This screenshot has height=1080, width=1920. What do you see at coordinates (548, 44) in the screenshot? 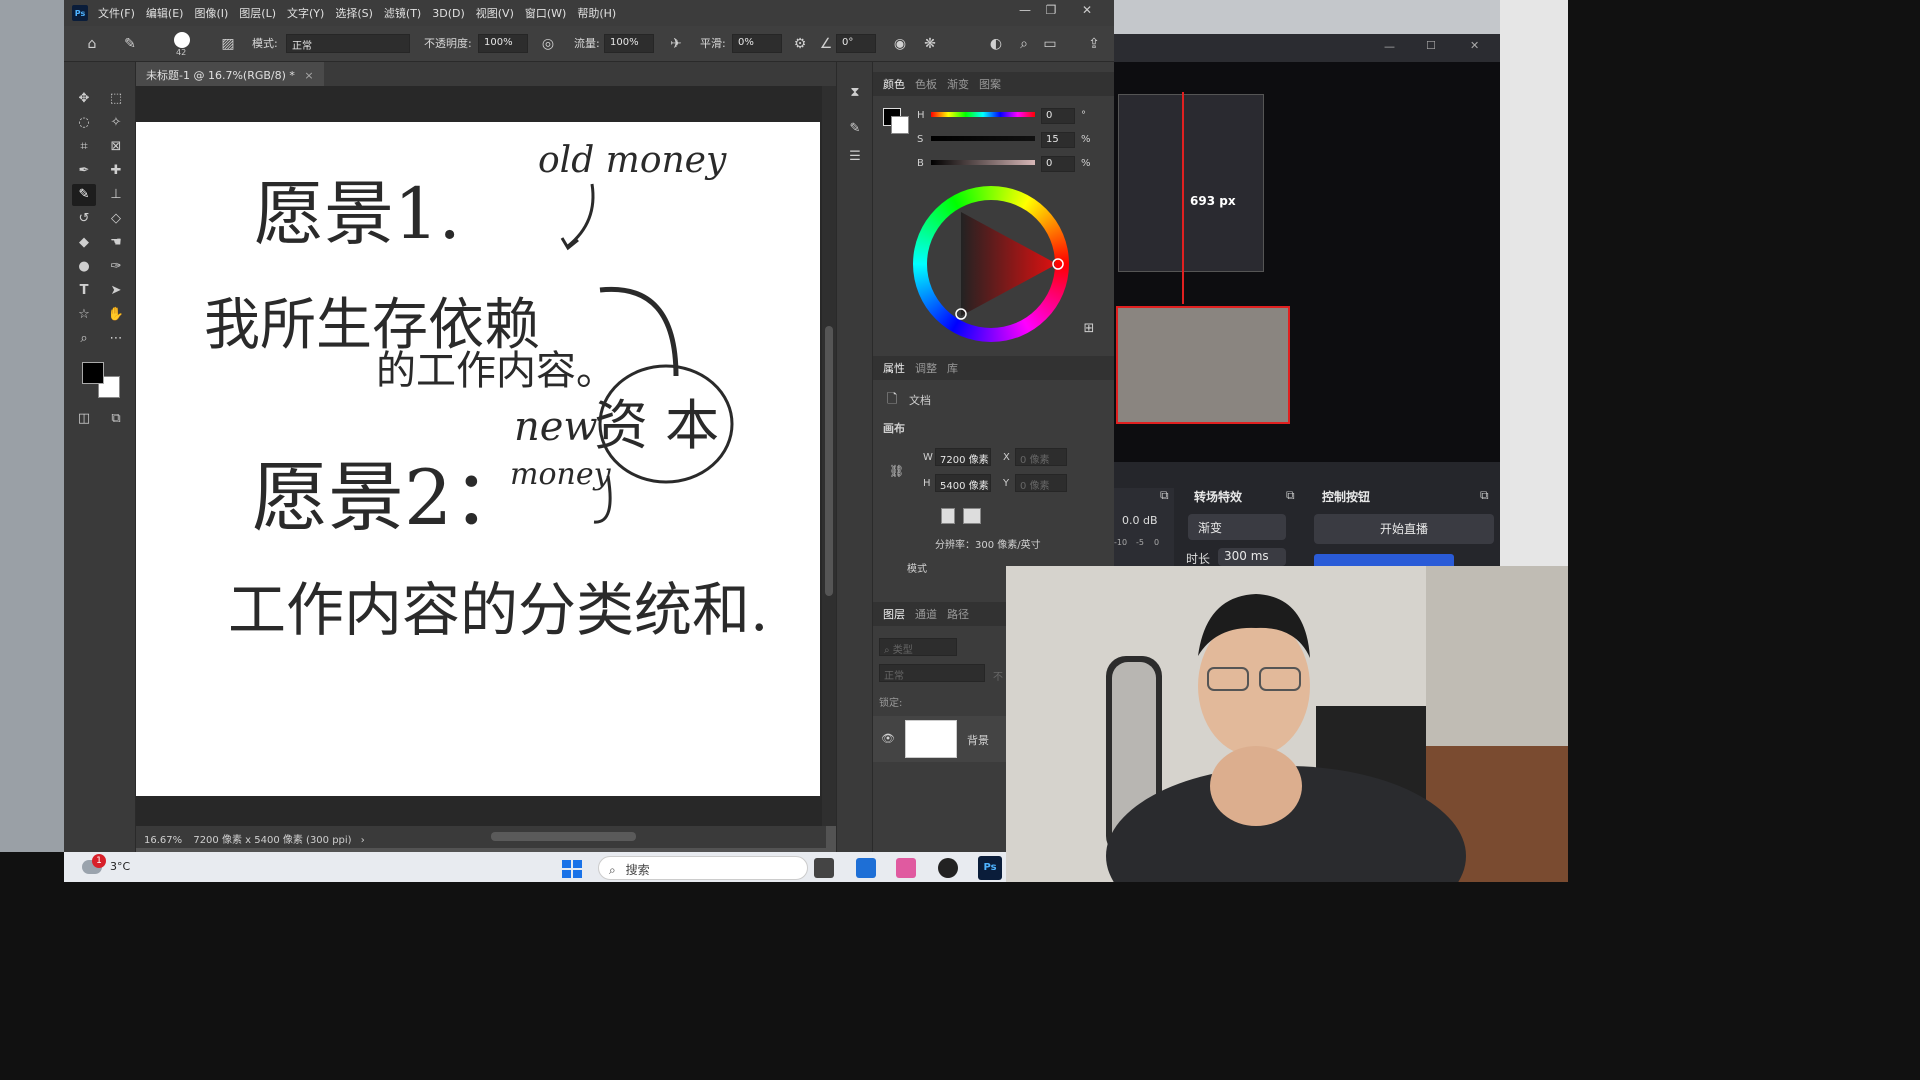
I see `pressure-opacity-icon: ◎` at bounding box center [548, 44].